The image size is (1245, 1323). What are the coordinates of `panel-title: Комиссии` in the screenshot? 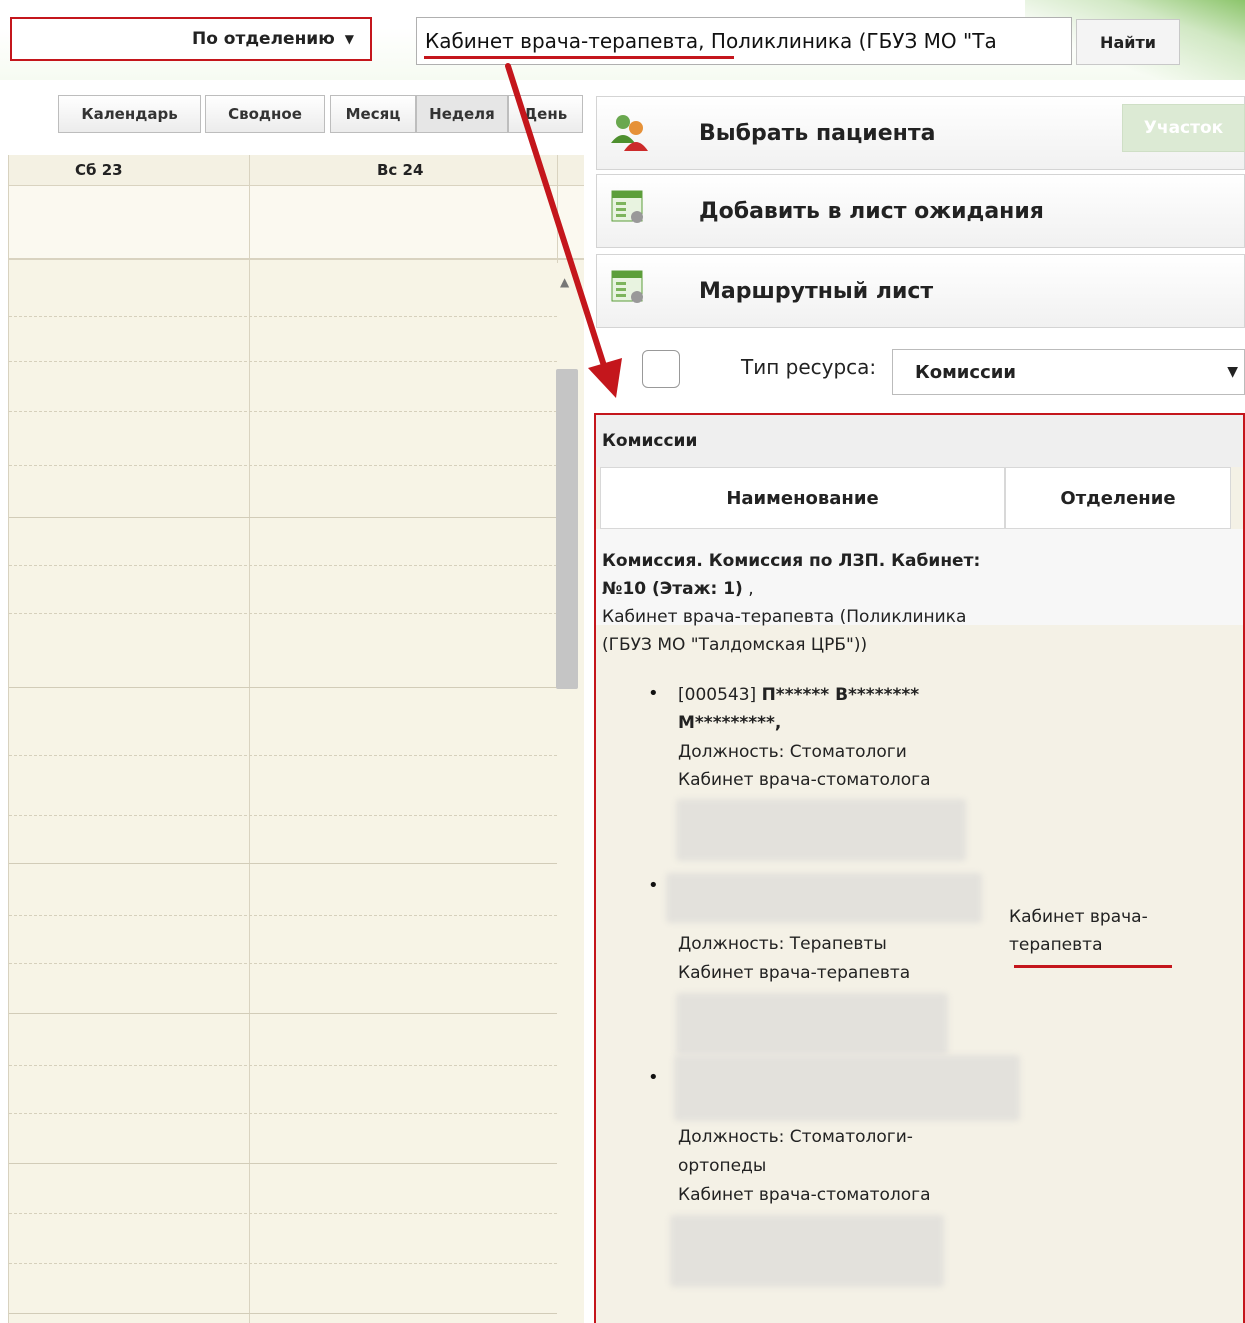 It's located at (919, 441).